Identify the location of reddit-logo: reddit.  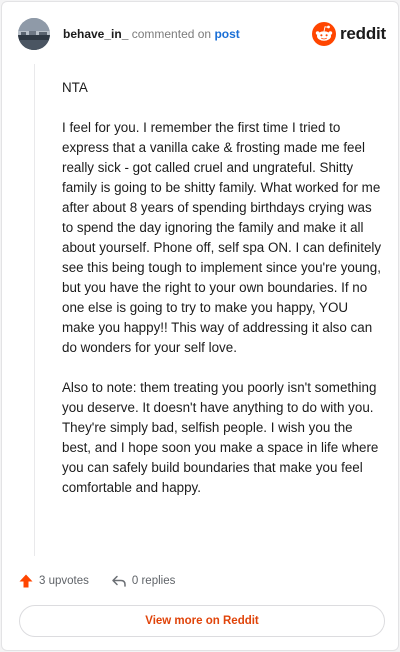
(348, 34).